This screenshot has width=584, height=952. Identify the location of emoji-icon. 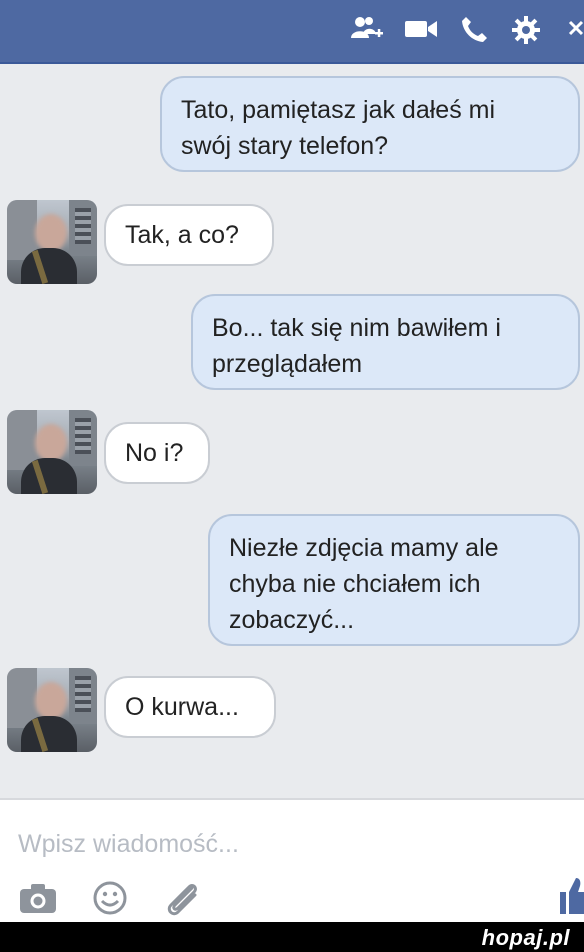
(110, 898).